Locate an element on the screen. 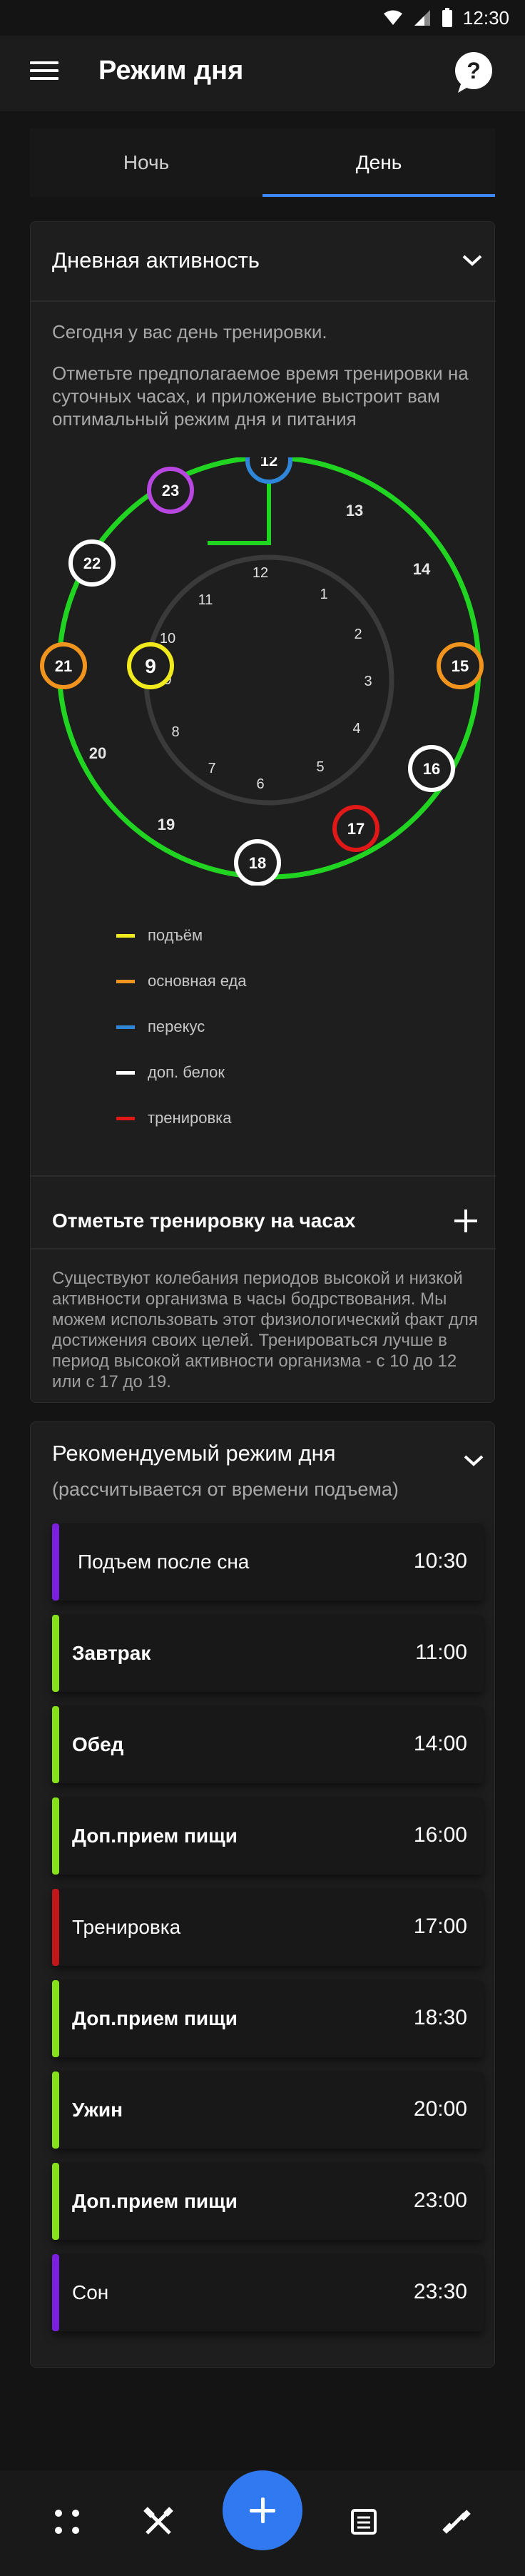 This screenshot has height=2576, width=525. day-night-tabs: Ночь День is located at coordinates (262, 162).